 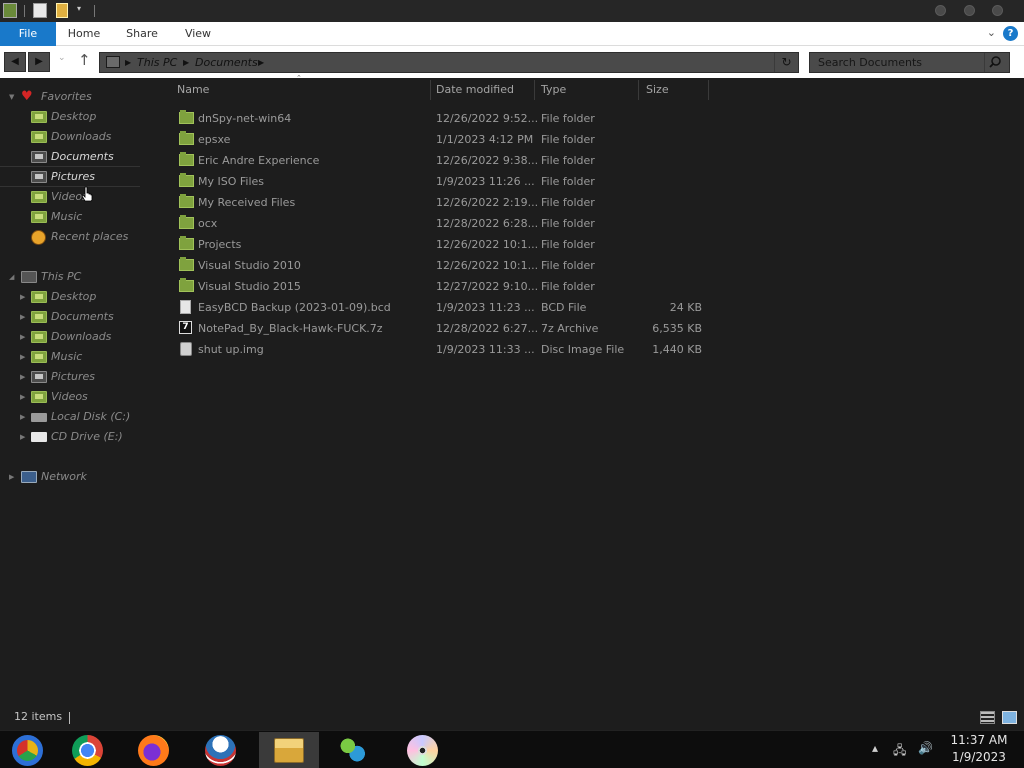 I want to click on up-arrow-icon: ↑, so click(x=84, y=60).